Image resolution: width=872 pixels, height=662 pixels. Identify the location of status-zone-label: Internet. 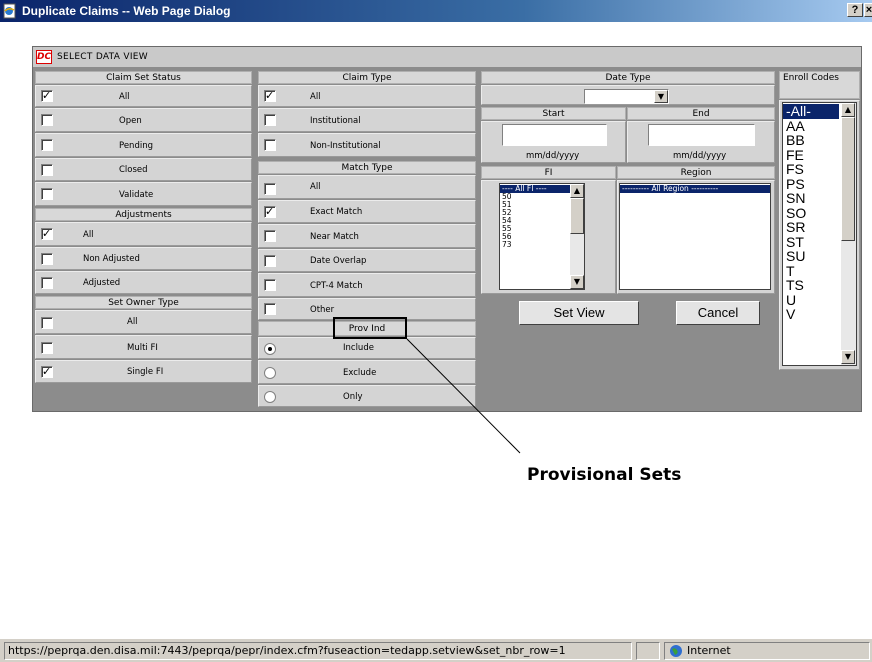
(709, 650).